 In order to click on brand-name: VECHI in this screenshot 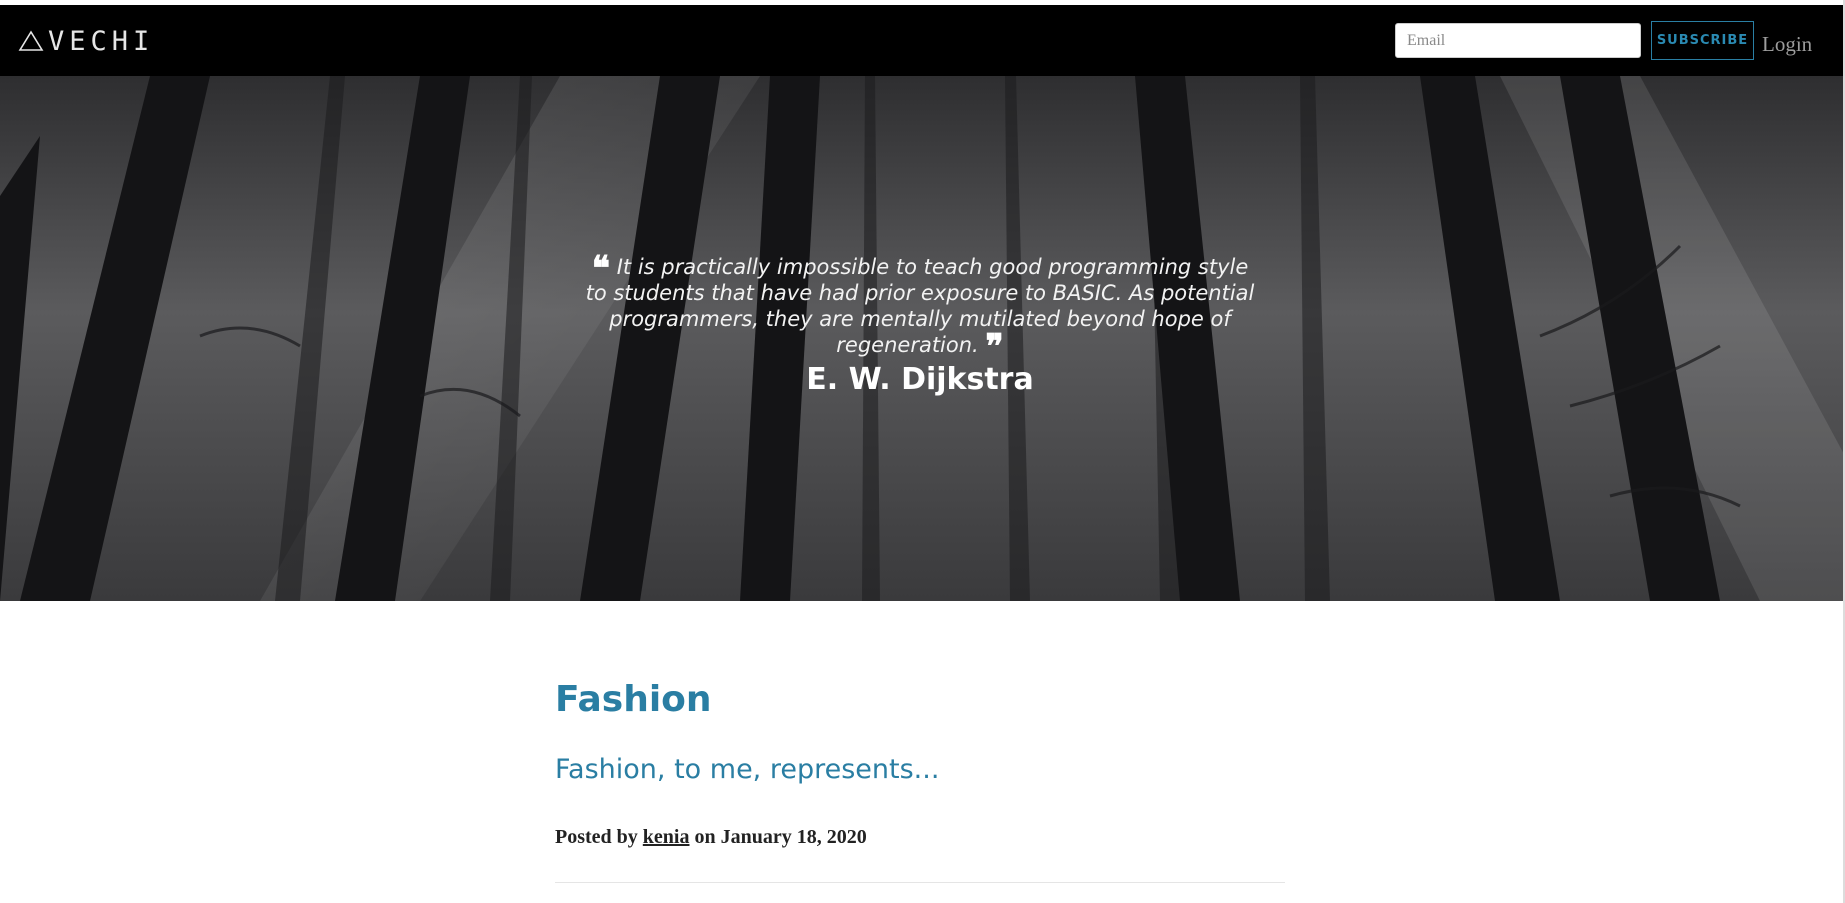, I will do `click(101, 41)`.